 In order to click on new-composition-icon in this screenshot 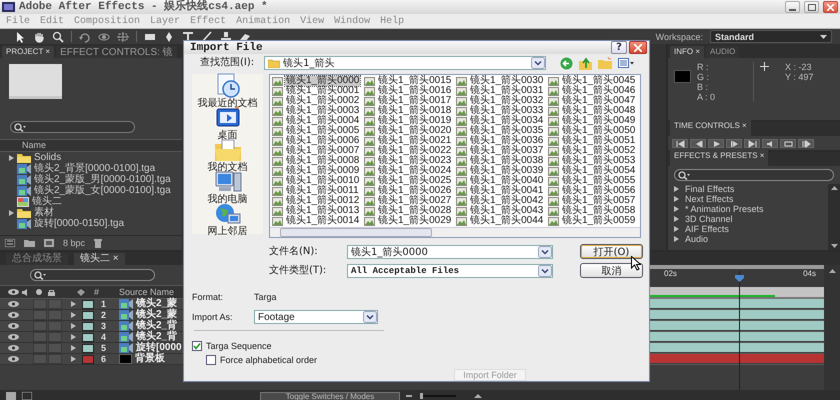, I will do `click(49, 243)`.